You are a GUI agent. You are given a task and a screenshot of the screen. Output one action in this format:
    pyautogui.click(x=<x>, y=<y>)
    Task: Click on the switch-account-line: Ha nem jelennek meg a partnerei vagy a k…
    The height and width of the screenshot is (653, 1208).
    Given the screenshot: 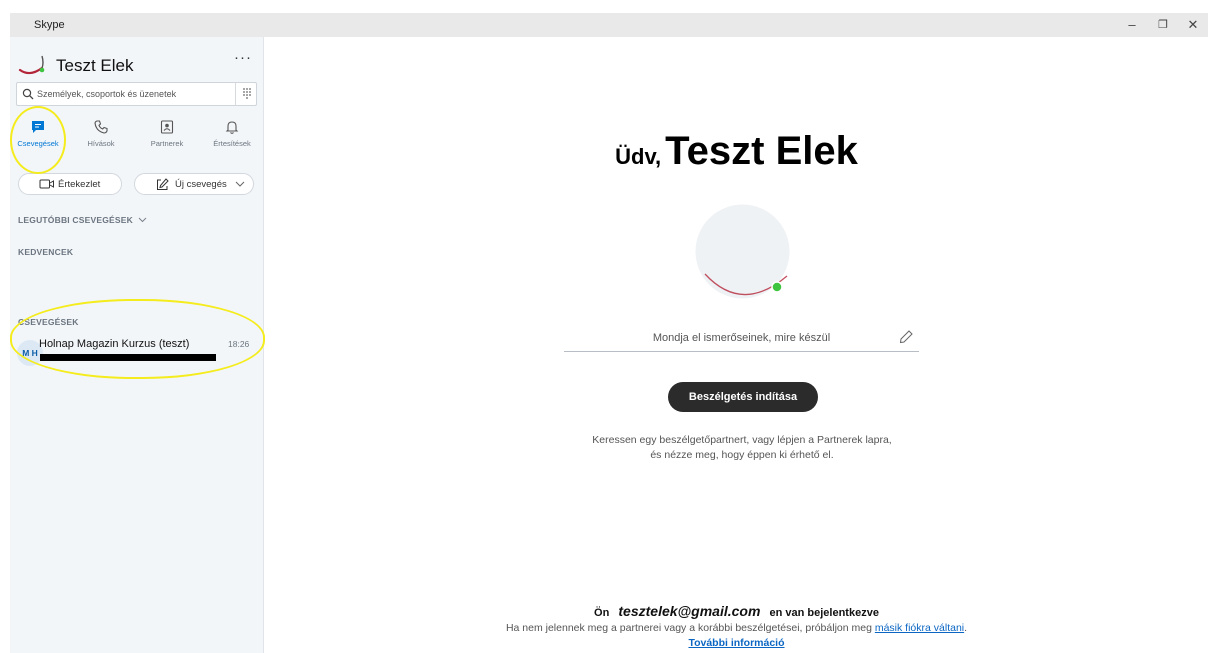 What is the action you would take?
    pyautogui.click(x=736, y=628)
    